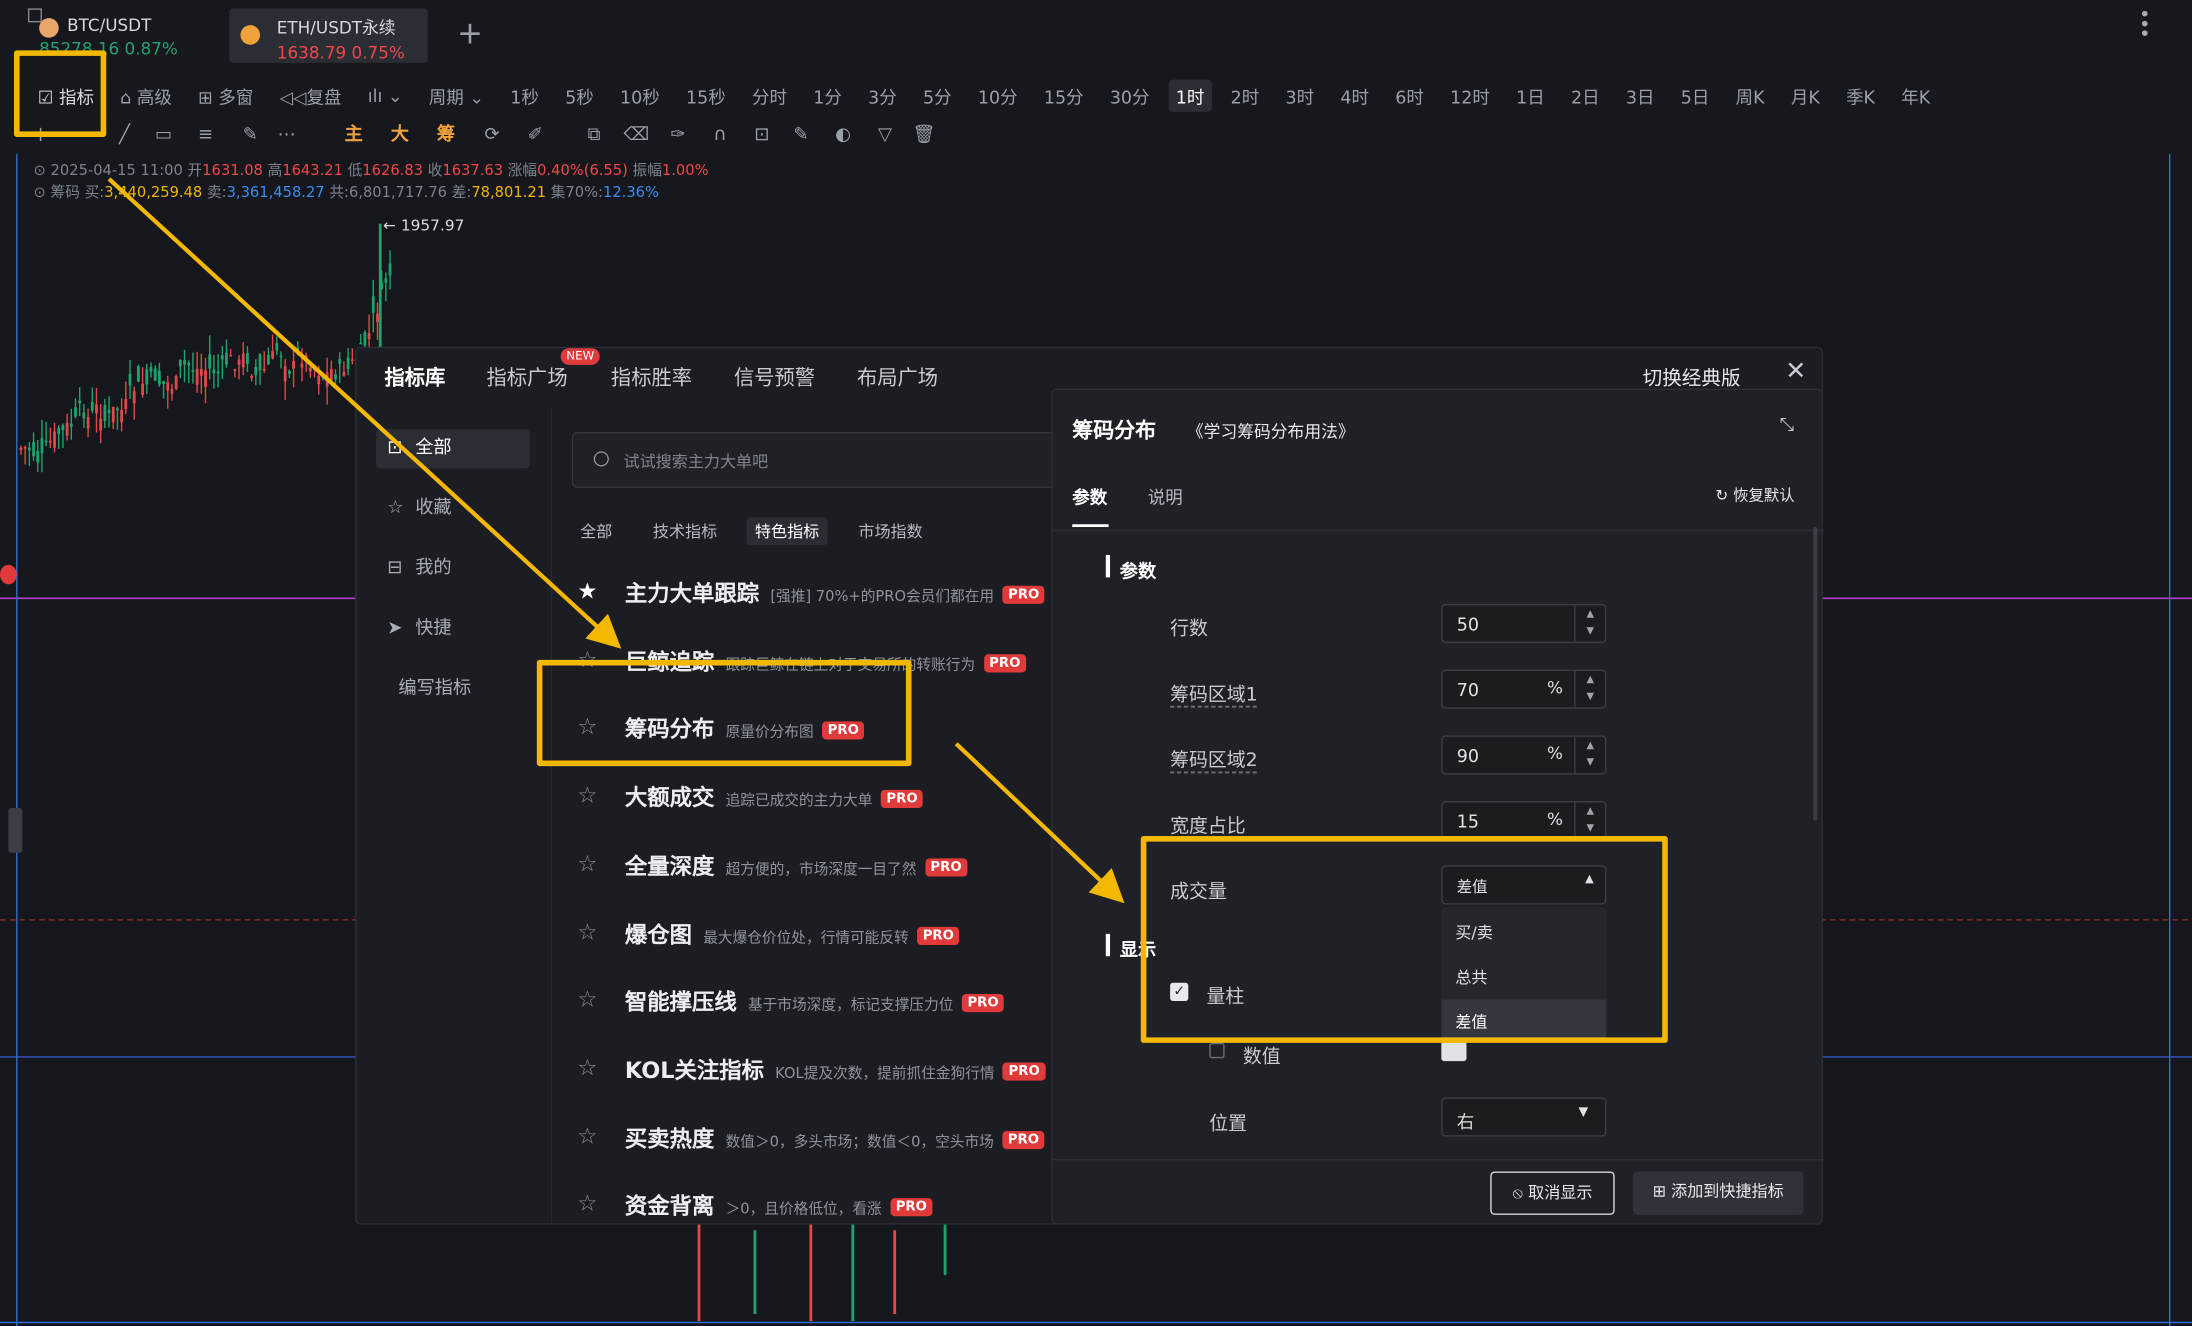  What do you see at coordinates (364, 413) in the screenshot?
I see `arrow-to-chip-item` at bounding box center [364, 413].